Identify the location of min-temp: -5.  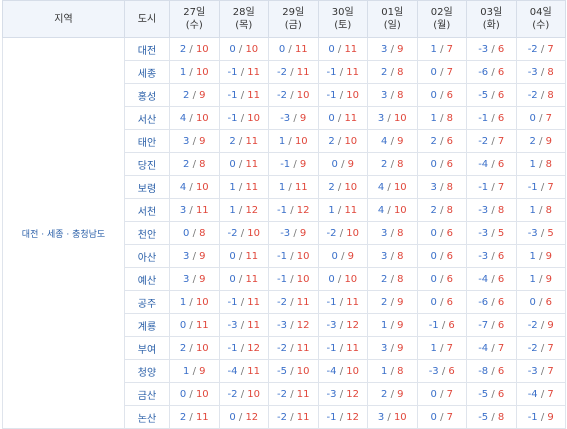
(282, 371).